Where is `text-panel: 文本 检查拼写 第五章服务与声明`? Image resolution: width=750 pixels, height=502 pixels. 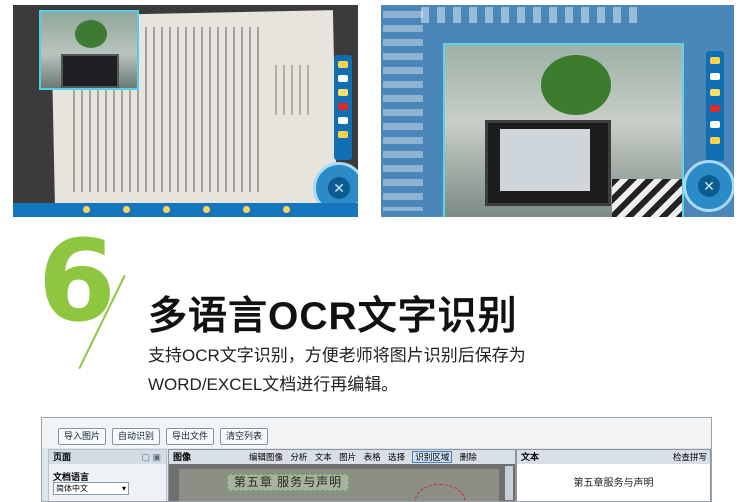
text-panel: 文本 检查拼写 第五章服务与声明 is located at coordinates (613, 475).